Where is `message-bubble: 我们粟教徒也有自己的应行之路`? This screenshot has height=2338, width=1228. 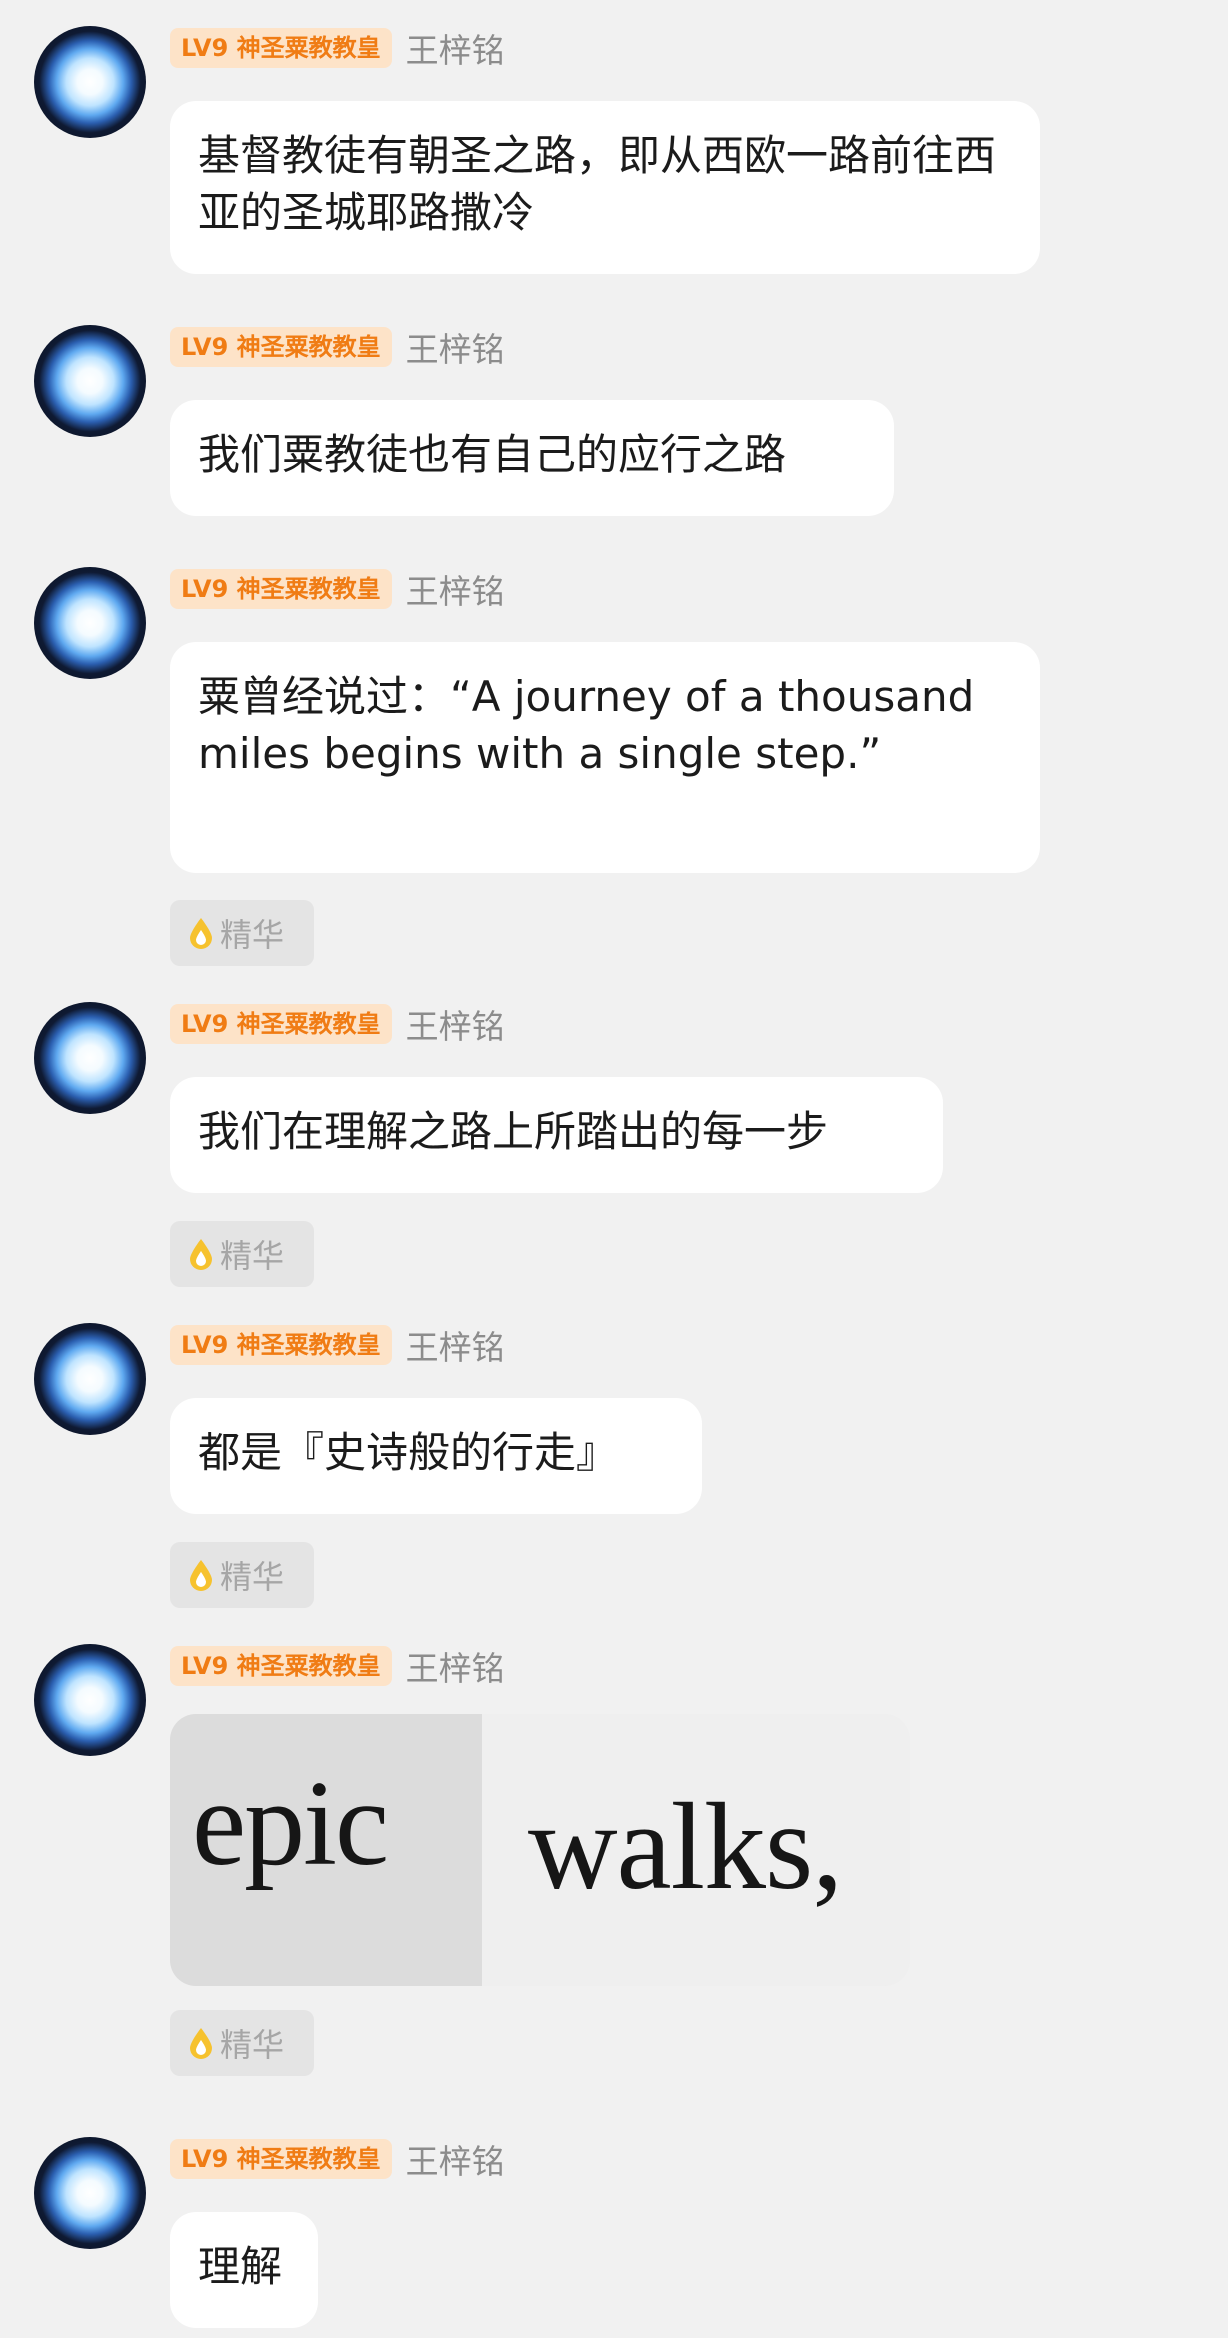 message-bubble: 我们粟教徒也有自己的应行之路 is located at coordinates (532, 458).